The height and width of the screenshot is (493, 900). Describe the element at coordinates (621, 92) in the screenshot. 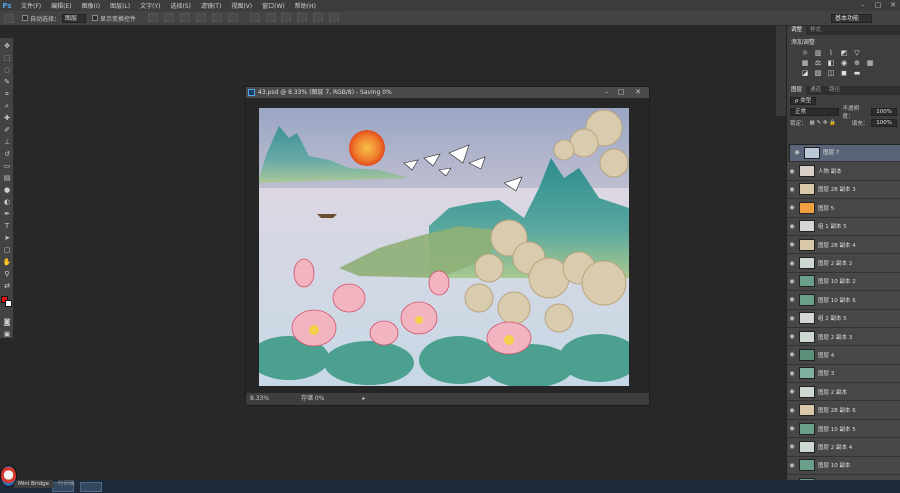

I see `doc-maximize-button: □` at that location.